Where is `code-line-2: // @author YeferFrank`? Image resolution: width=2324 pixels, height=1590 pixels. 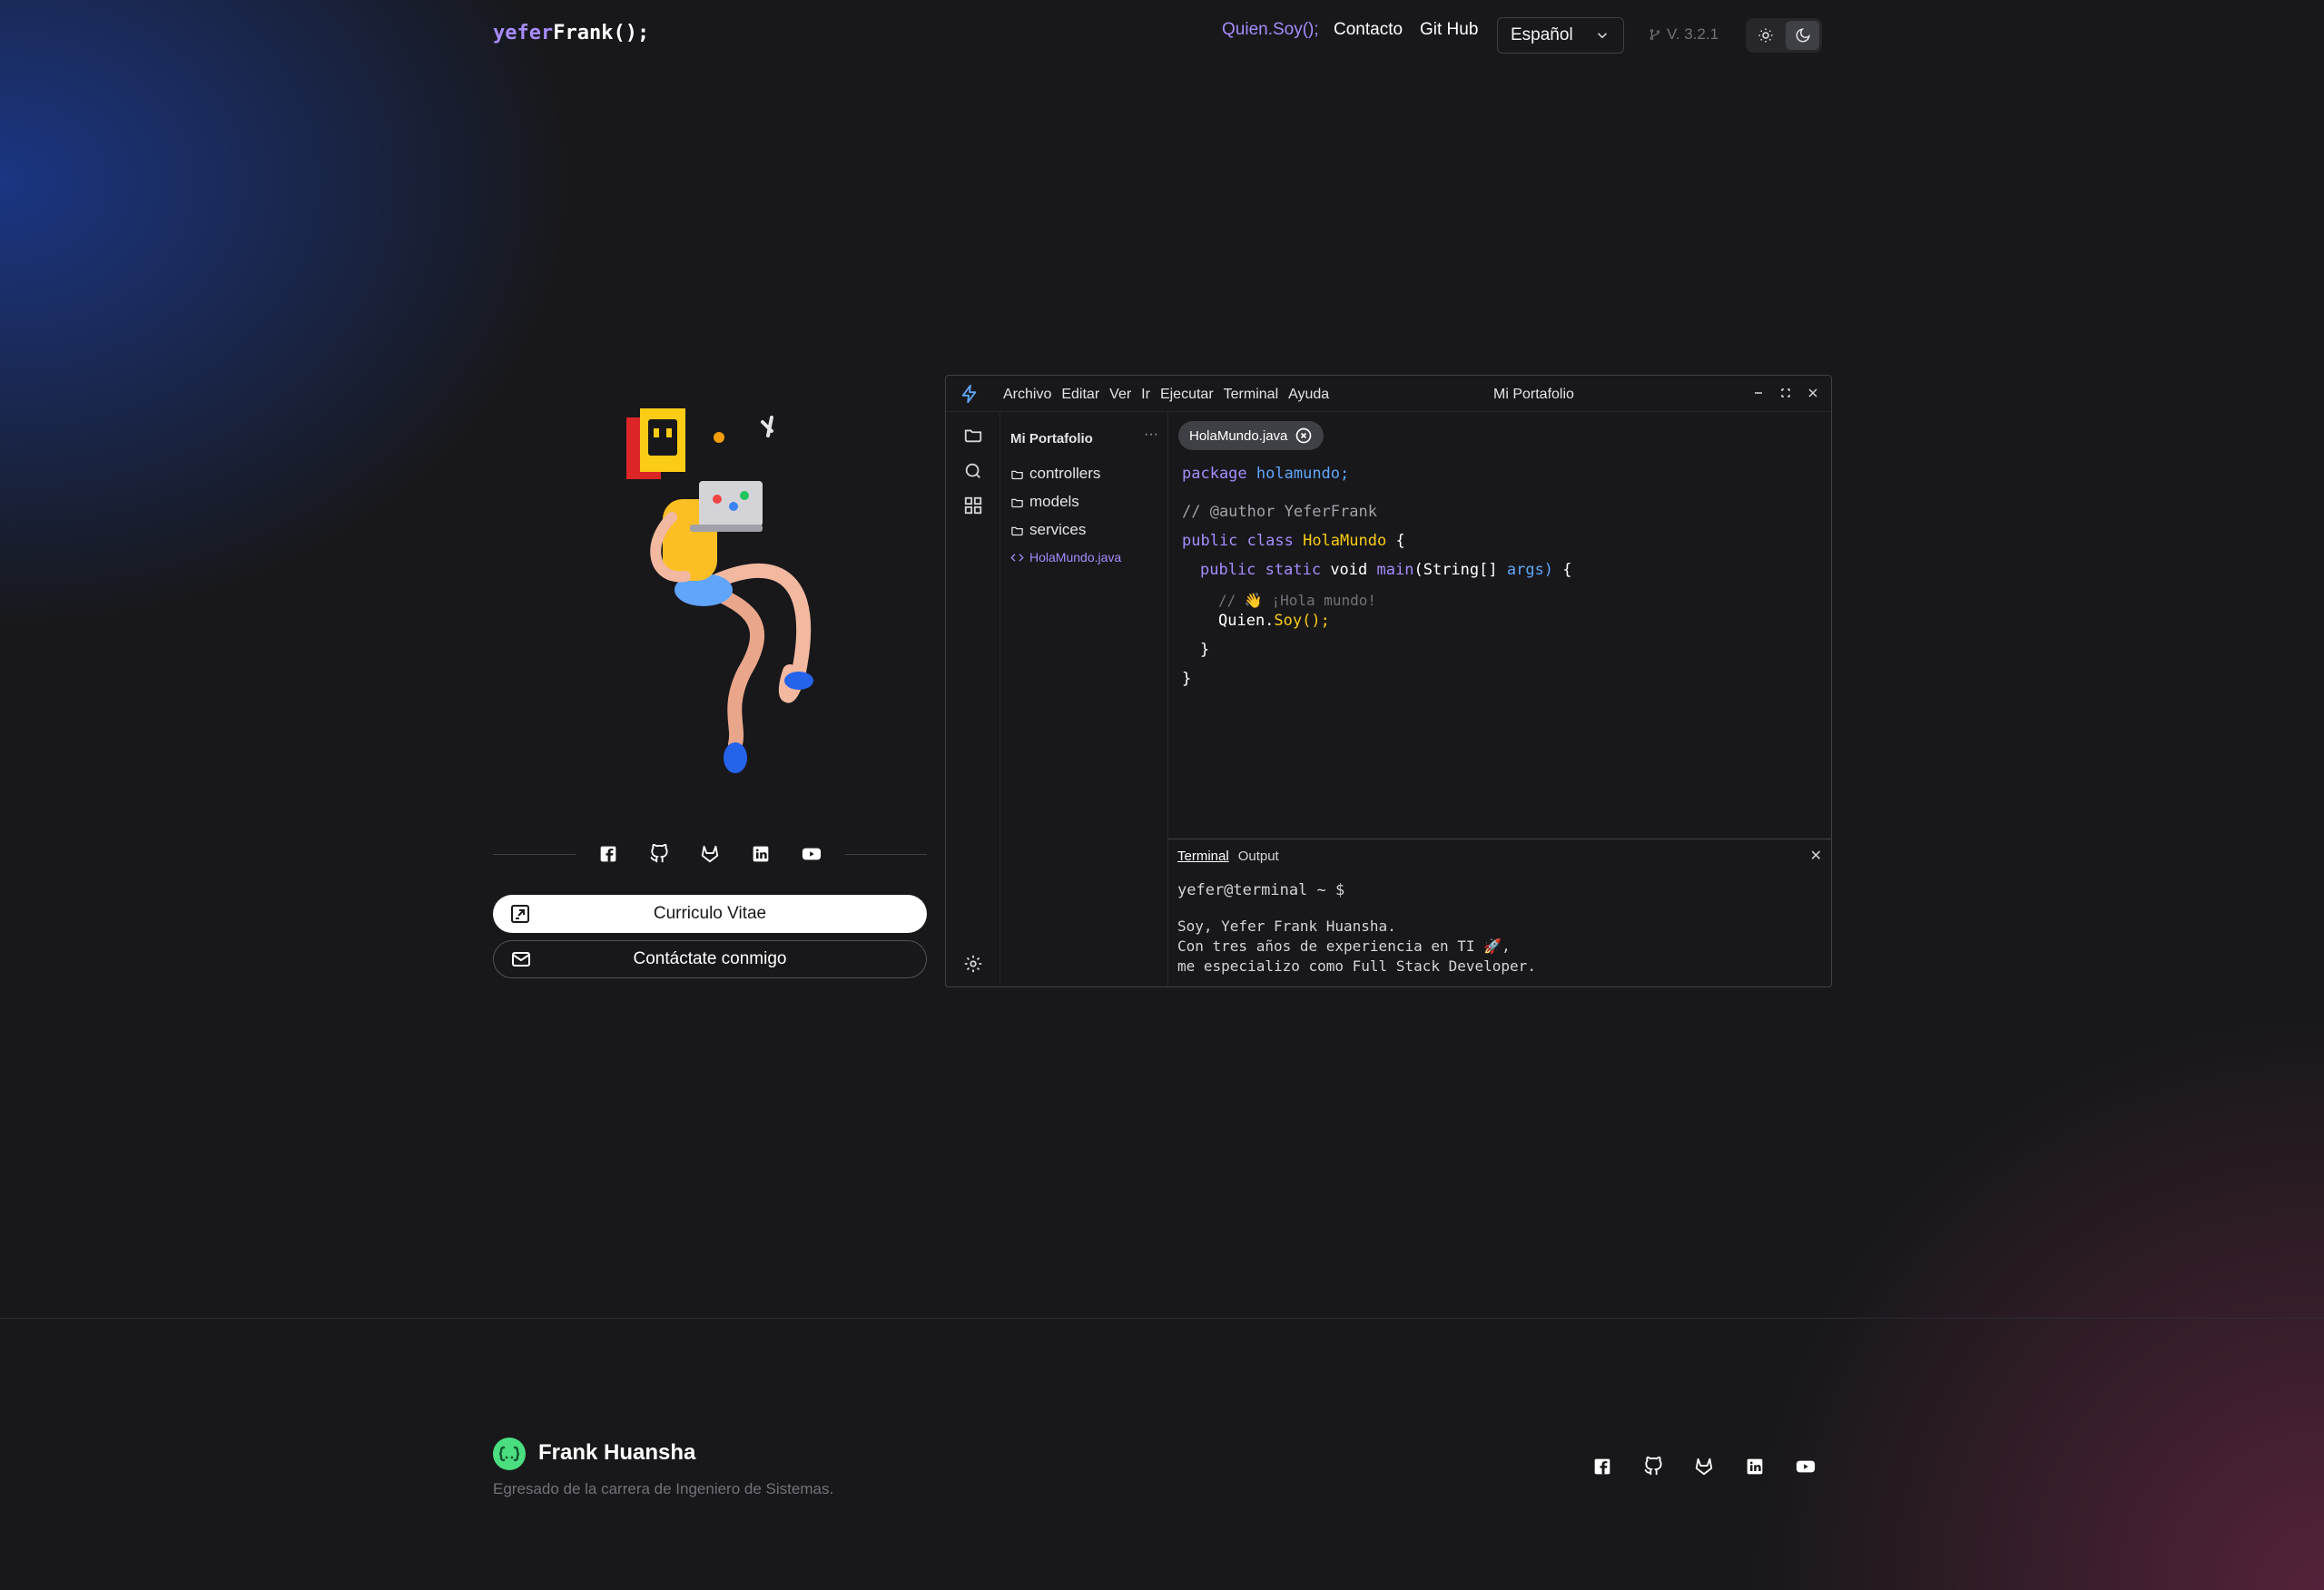 code-line-2: // @author YeferFrank is located at coordinates (1279, 512).